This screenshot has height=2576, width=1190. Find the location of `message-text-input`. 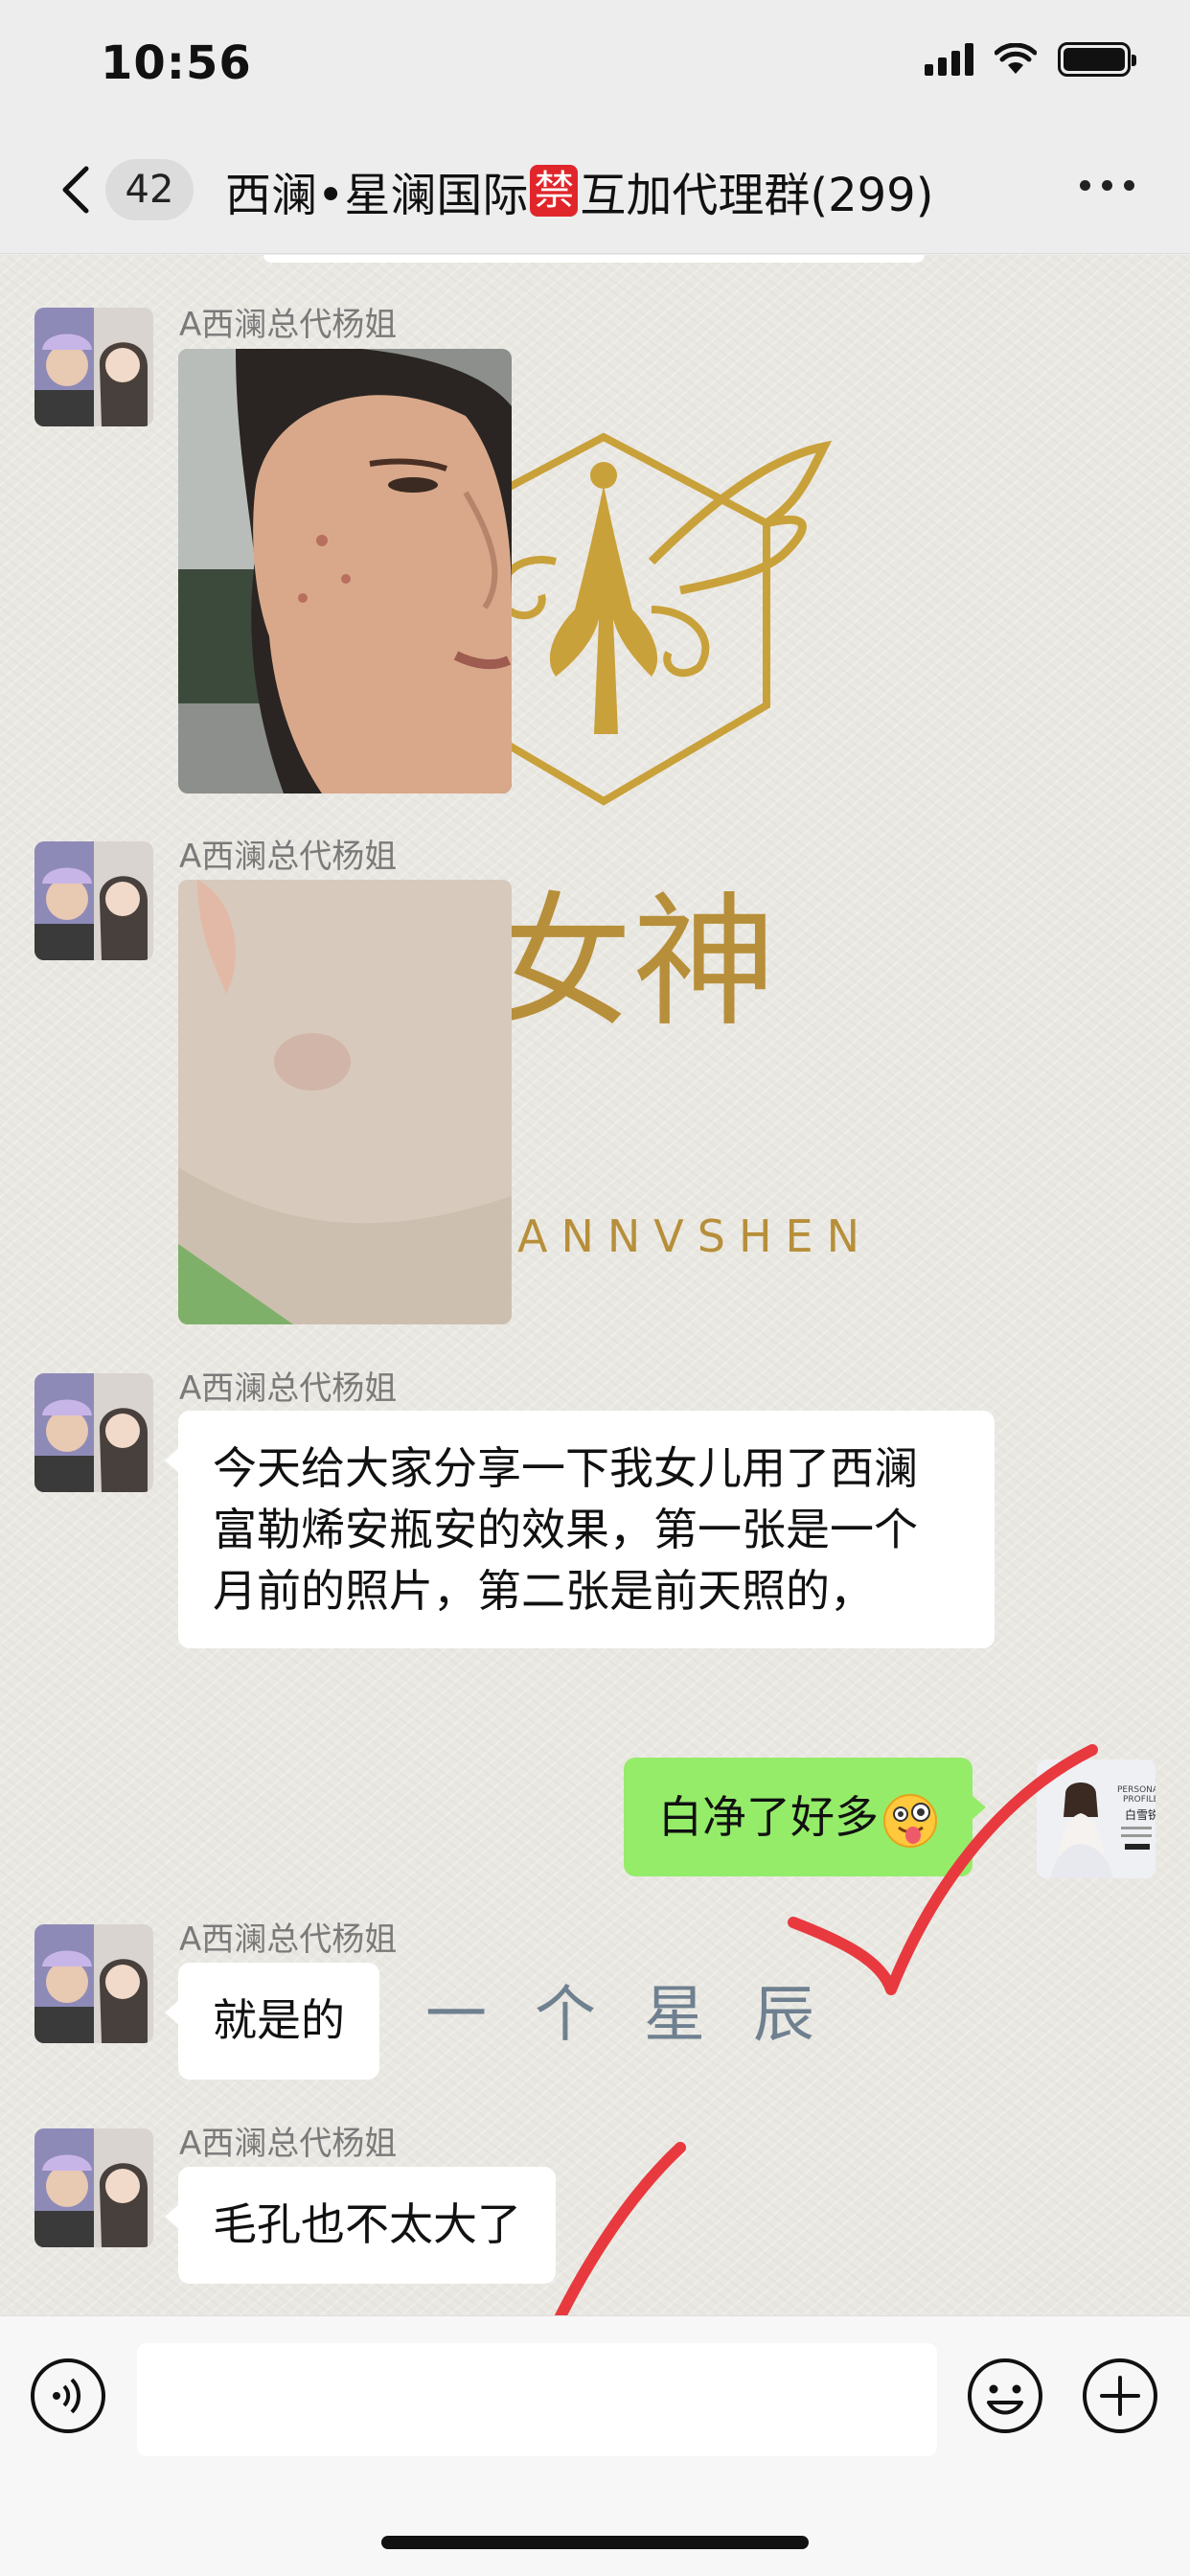

message-text-input is located at coordinates (537, 2399).